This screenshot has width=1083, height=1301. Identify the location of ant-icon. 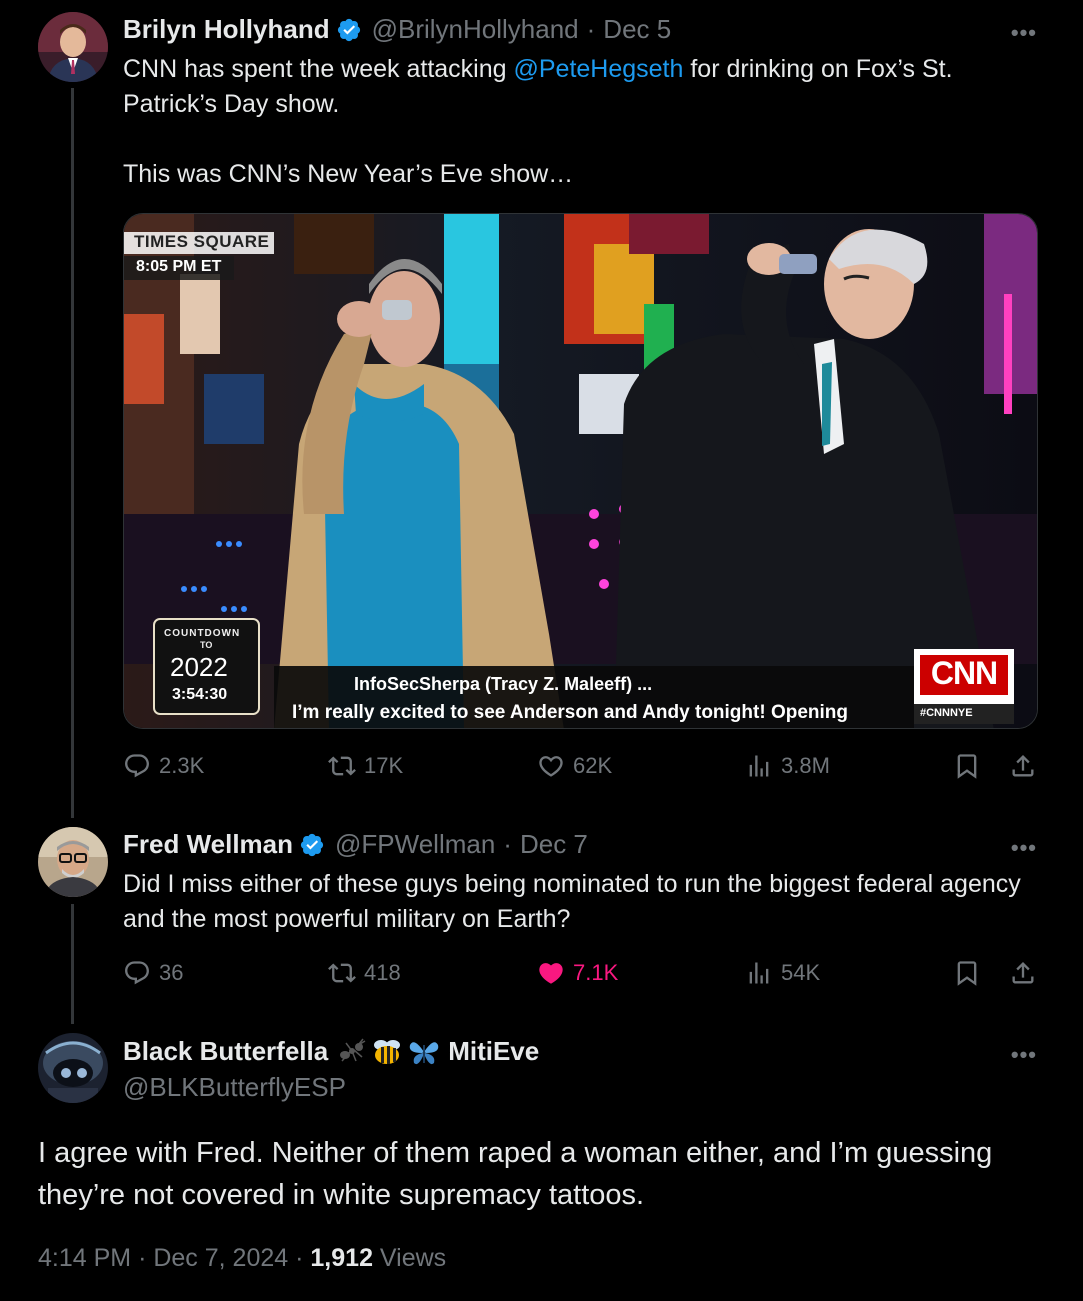
(351, 1052).